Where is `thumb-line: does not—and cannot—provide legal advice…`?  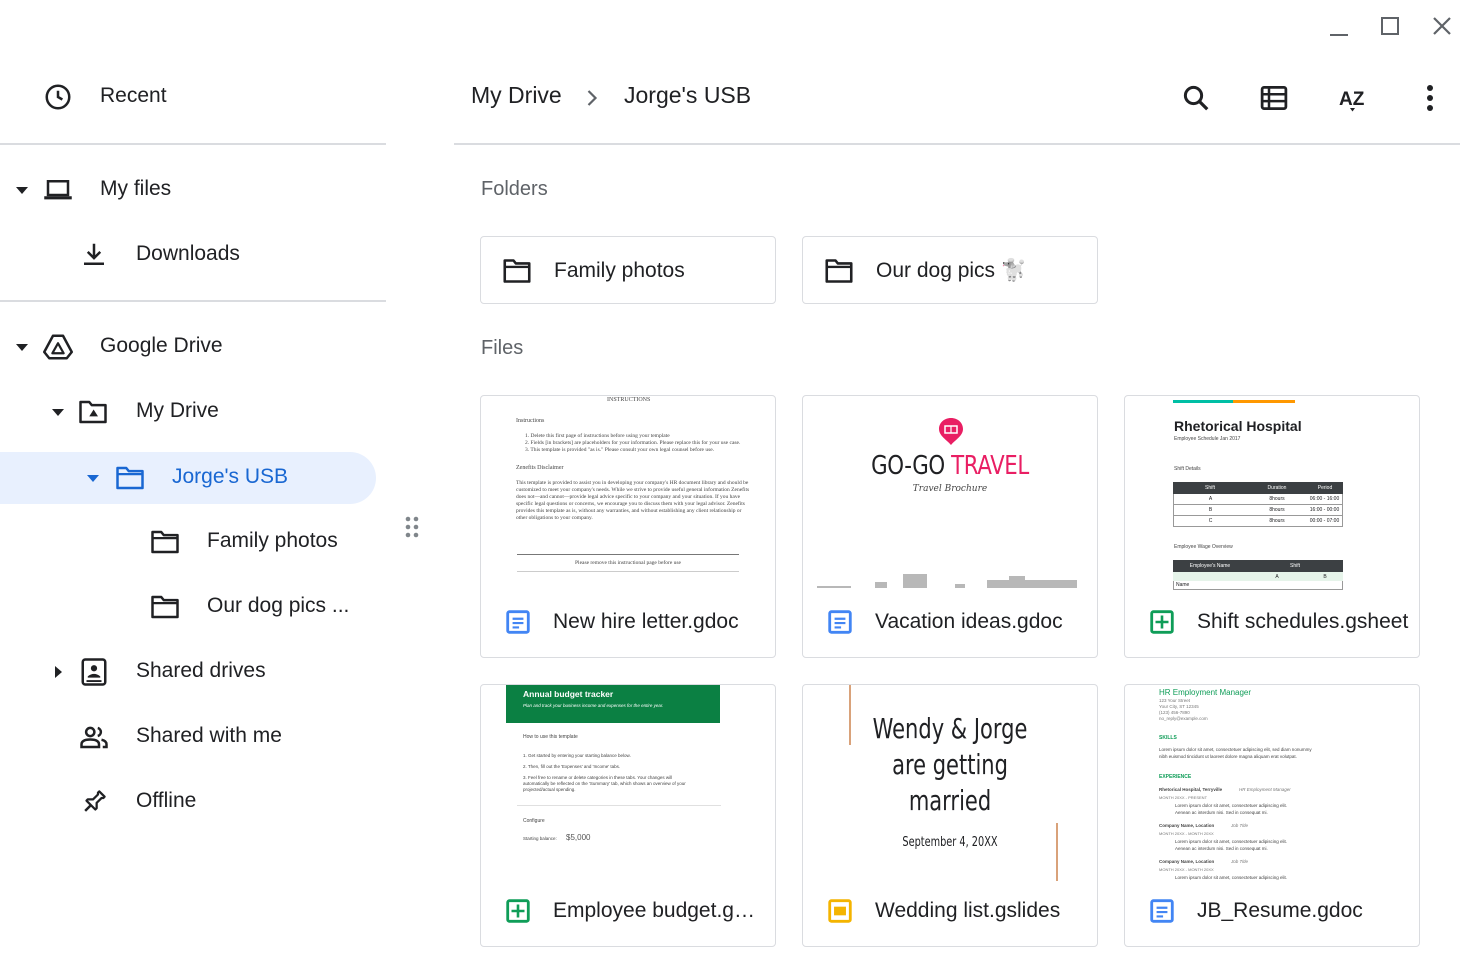
thumb-line: does not—and cannot—provide legal advice… is located at coordinates (628, 497).